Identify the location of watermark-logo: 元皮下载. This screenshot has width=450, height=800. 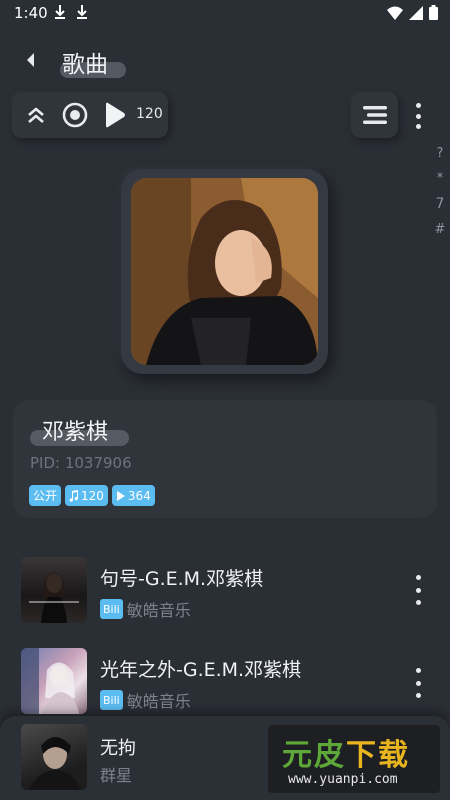
(346, 755).